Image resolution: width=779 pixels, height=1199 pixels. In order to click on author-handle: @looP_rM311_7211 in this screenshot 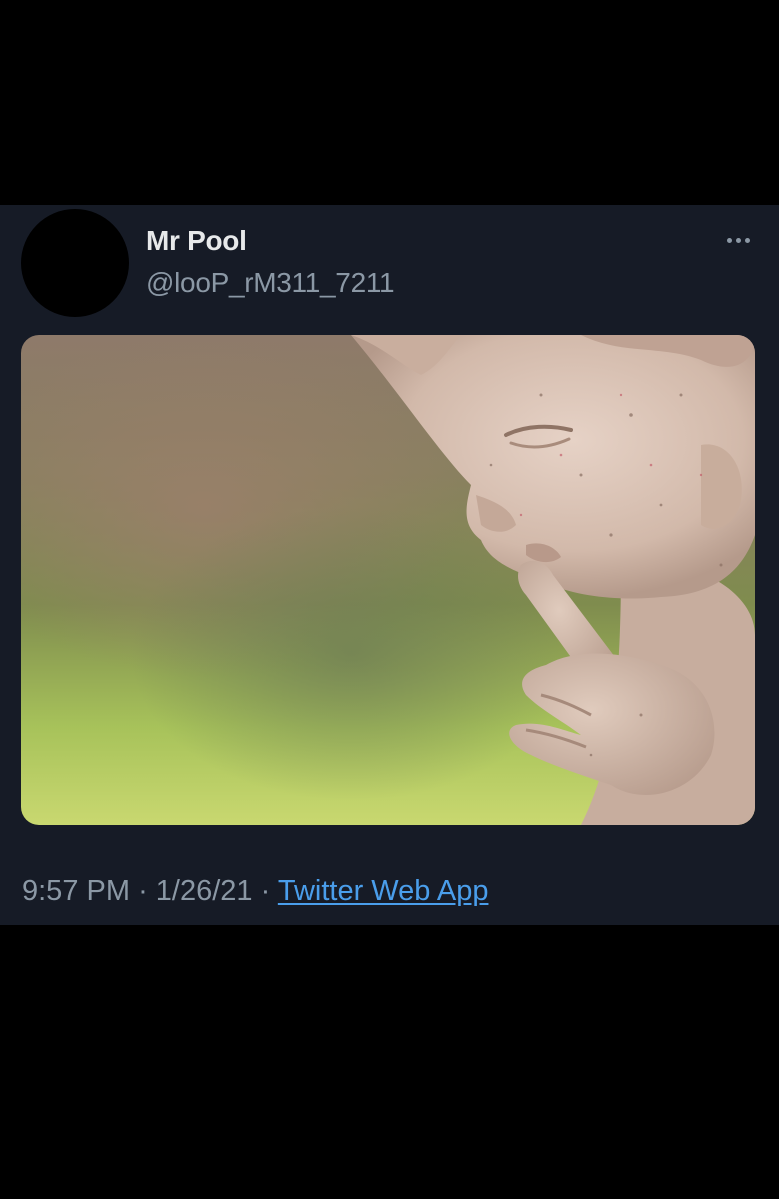, I will do `click(270, 283)`.